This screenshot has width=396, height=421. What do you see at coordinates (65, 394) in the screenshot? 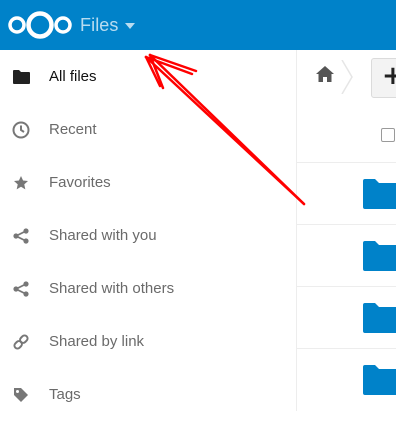
I see `nav-item-label: Tags` at bounding box center [65, 394].